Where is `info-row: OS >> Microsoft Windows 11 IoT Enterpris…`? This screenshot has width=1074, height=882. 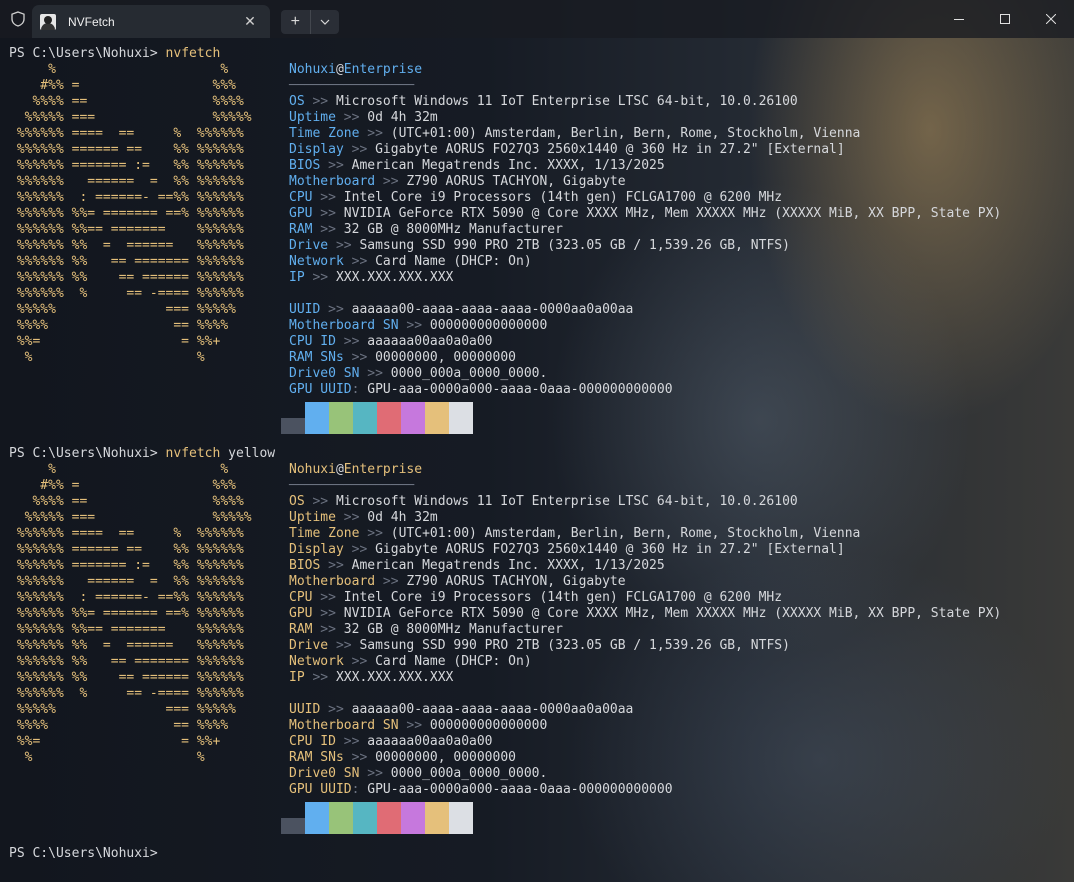
info-row: OS >> Microsoft Windows 11 IoT Enterpris… is located at coordinates (543, 502).